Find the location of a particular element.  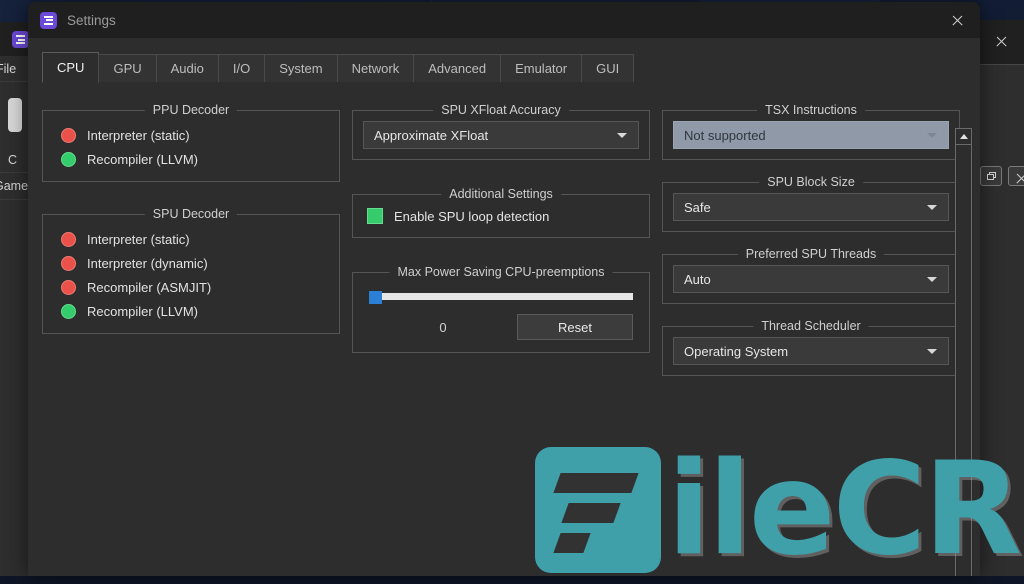

spu-xfloat-value: Approximate XFloat is located at coordinates (431, 135).